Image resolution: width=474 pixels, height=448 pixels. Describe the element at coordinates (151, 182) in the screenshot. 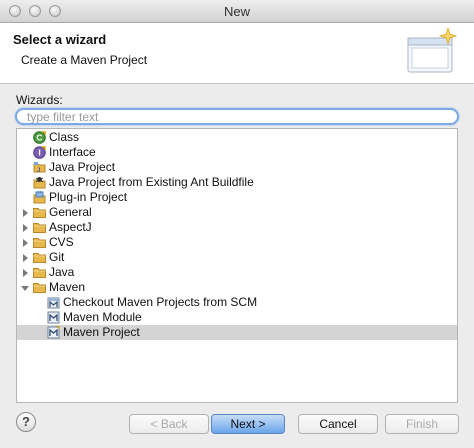

I see `tree-item-label: Java Project from Existing Ant Buildfile` at that location.